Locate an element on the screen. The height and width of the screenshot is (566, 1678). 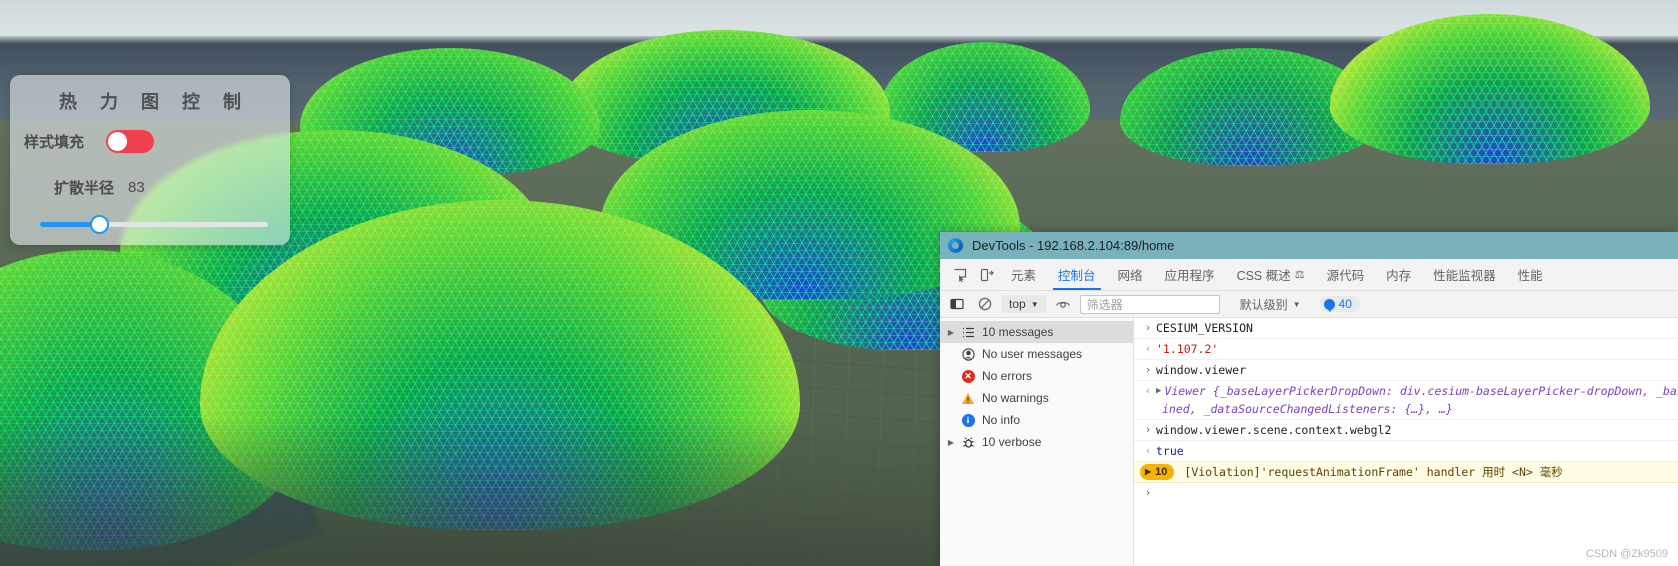
edge-devtools-icon is located at coordinates (955, 245).